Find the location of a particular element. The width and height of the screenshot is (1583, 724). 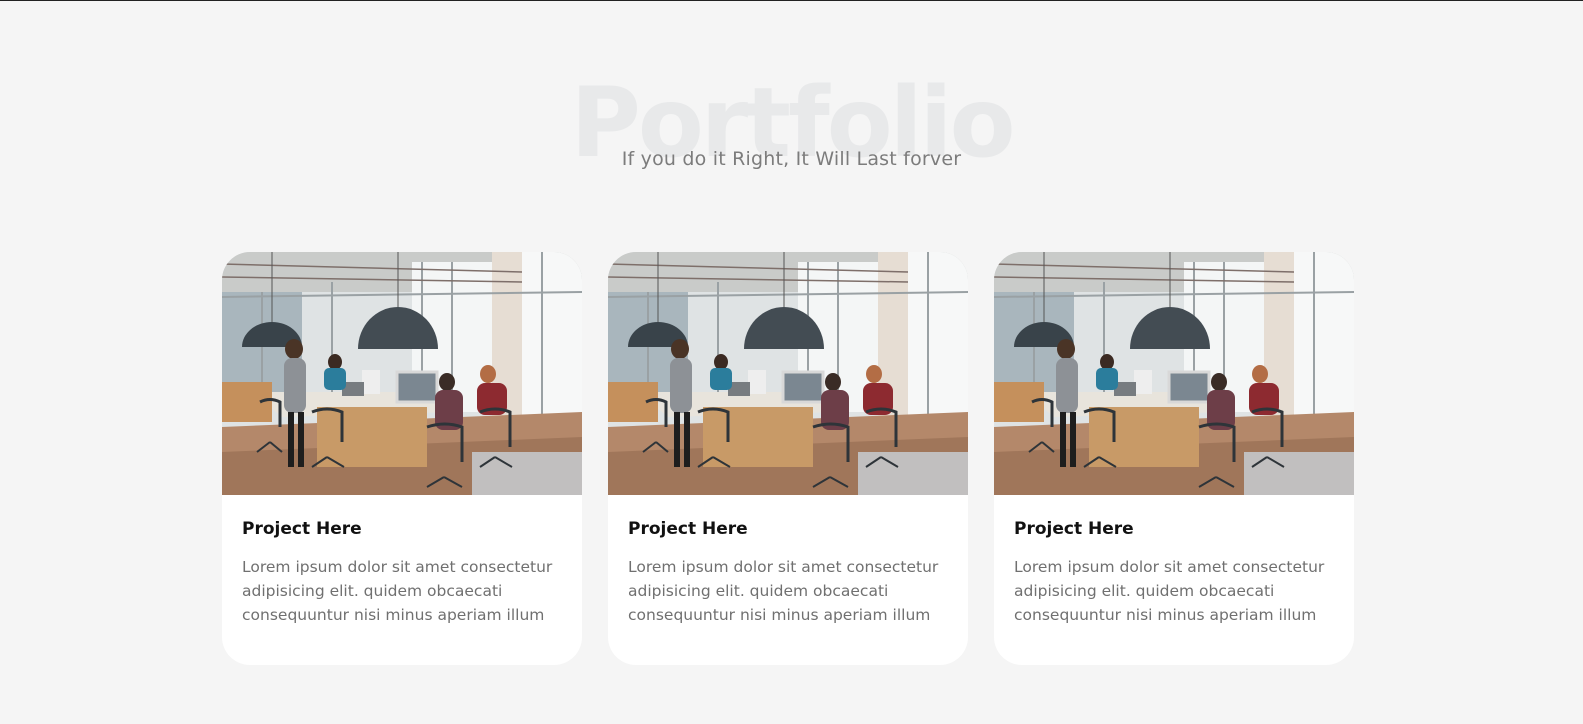

section-subtitle: If you do it Right, It Will Last forver is located at coordinates (791, 159).